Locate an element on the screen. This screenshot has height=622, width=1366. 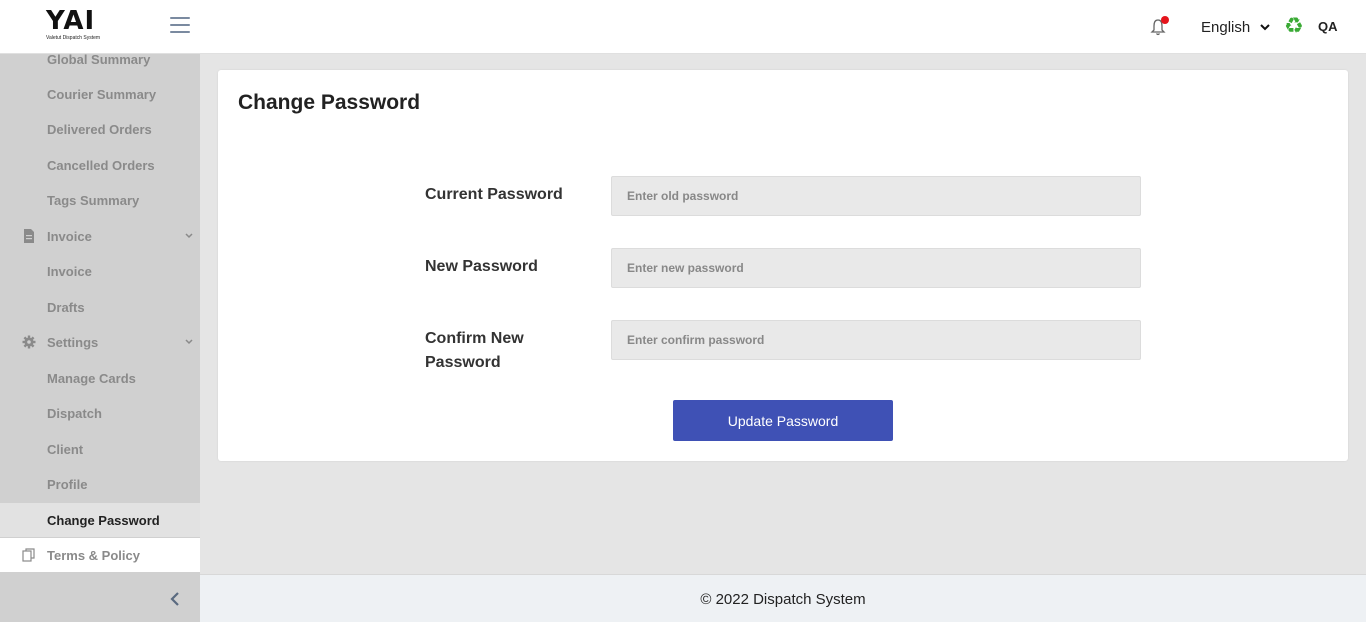
sidebar-item-label: Drafts is located at coordinates (66, 307).